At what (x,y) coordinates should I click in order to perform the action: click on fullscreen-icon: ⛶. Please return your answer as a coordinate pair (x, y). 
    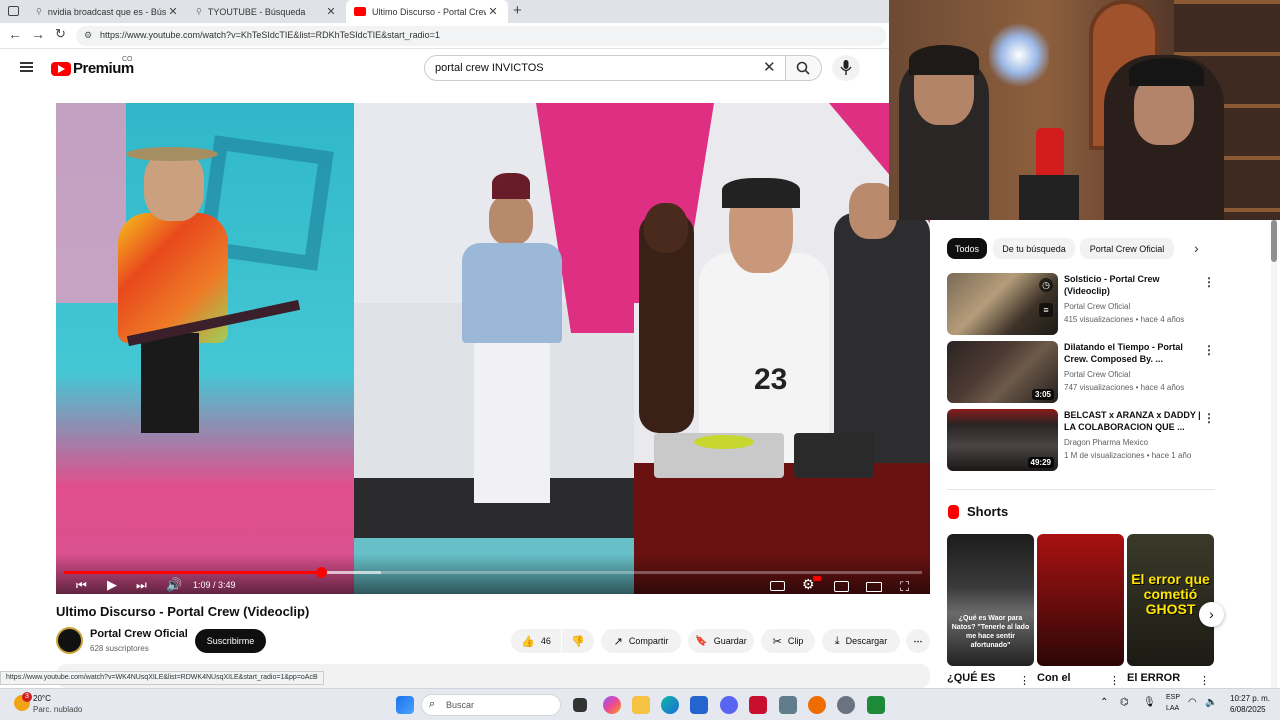
    Looking at the image, I should click on (904, 586).